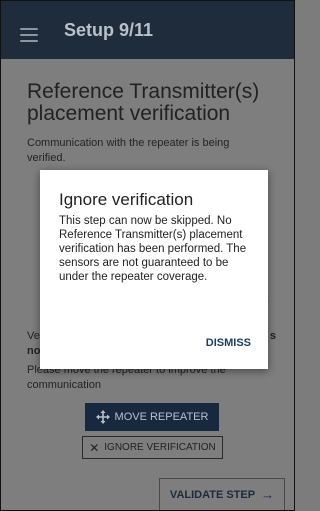 The height and width of the screenshot is (511, 320). What do you see at coordinates (33, 336) in the screenshot?
I see `warning-fragment: Ve` at bounding box center [33, 336].